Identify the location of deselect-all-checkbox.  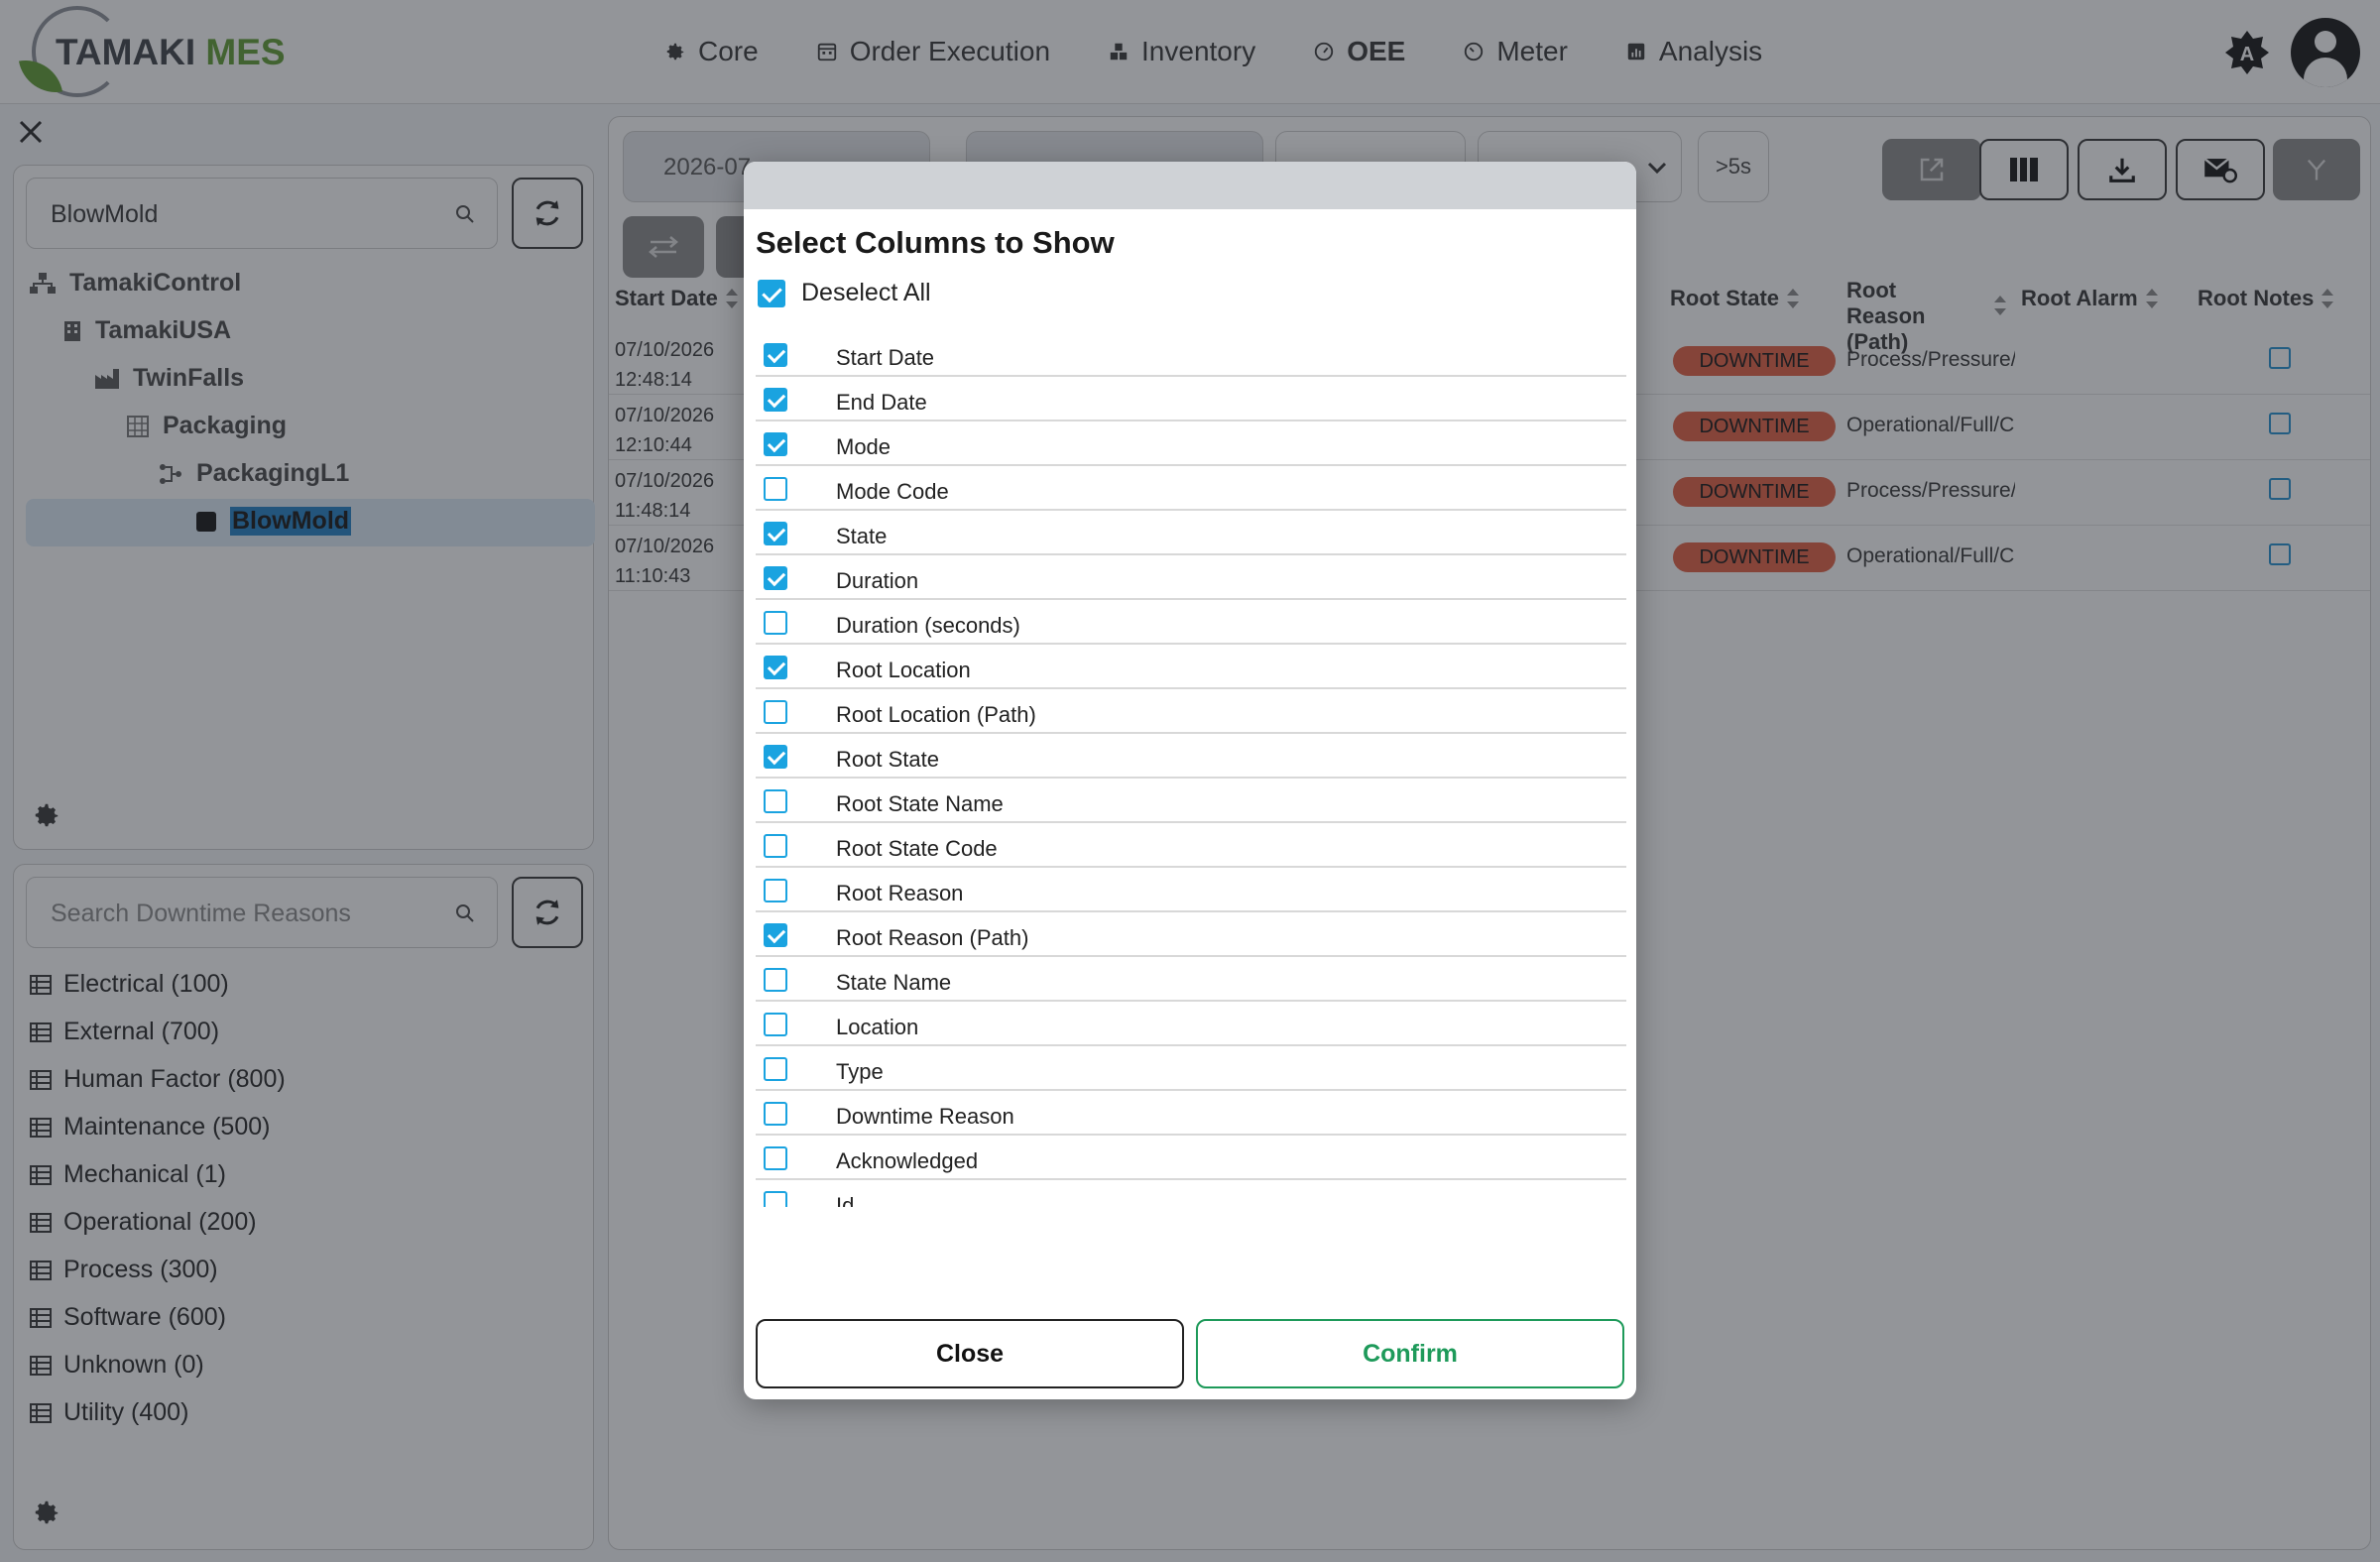
(771, 293).